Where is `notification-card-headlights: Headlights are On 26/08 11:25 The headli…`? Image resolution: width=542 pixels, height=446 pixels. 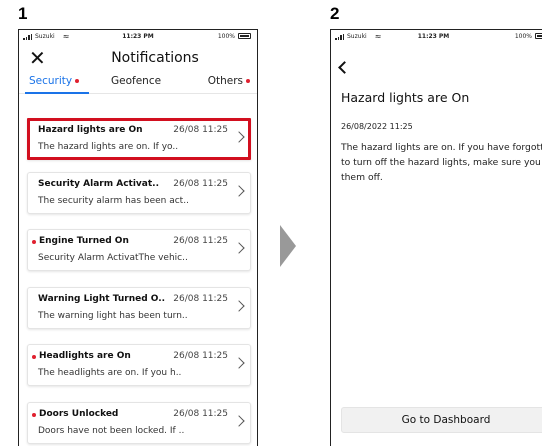 notification-card-headlights: Headlights are On 26/08 11:25 The headli… is located at coordinates (139, 365).